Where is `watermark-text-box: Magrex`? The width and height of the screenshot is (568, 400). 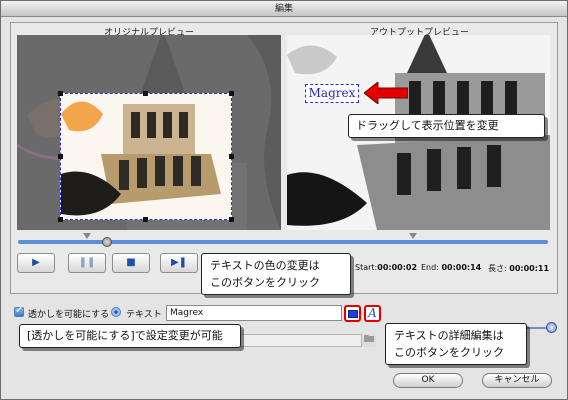
watermark-text-box: Magrex is located at coordinates (332, 93).